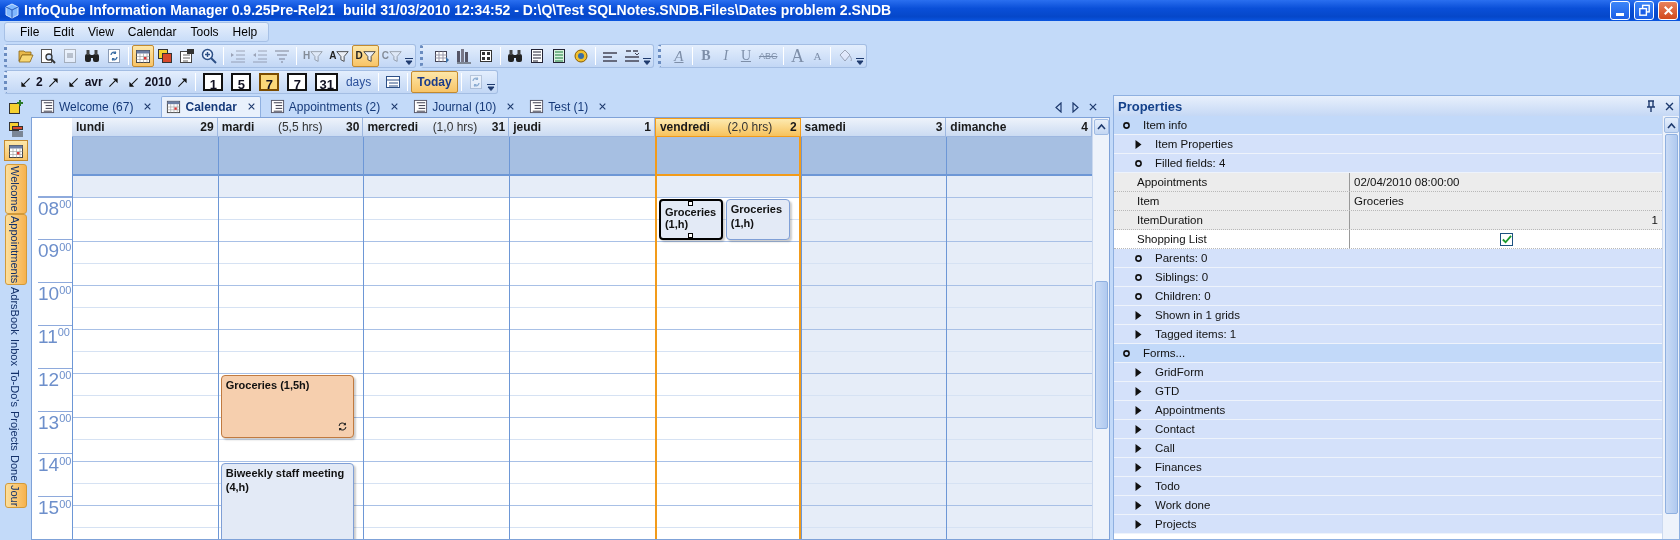 Image resolution: width=1680 pixels, height=540 pixels. I want to click on checkbox, so click(1506, 239).